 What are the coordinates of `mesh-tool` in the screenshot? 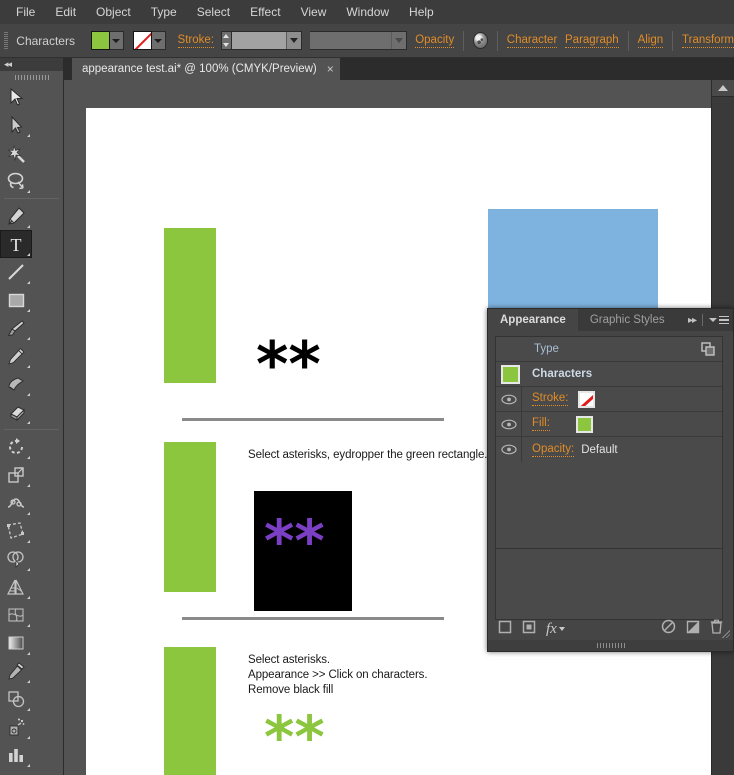 It's located at (16, 615).